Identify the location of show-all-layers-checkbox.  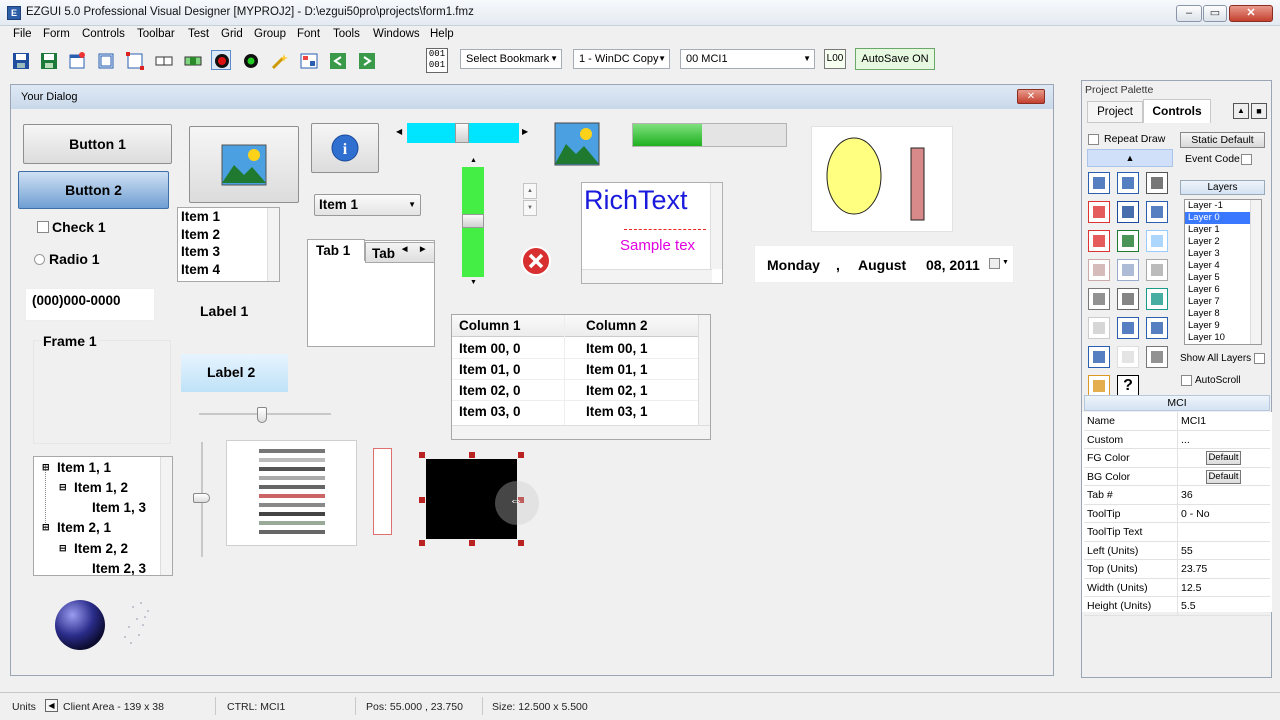
(1259, 358).